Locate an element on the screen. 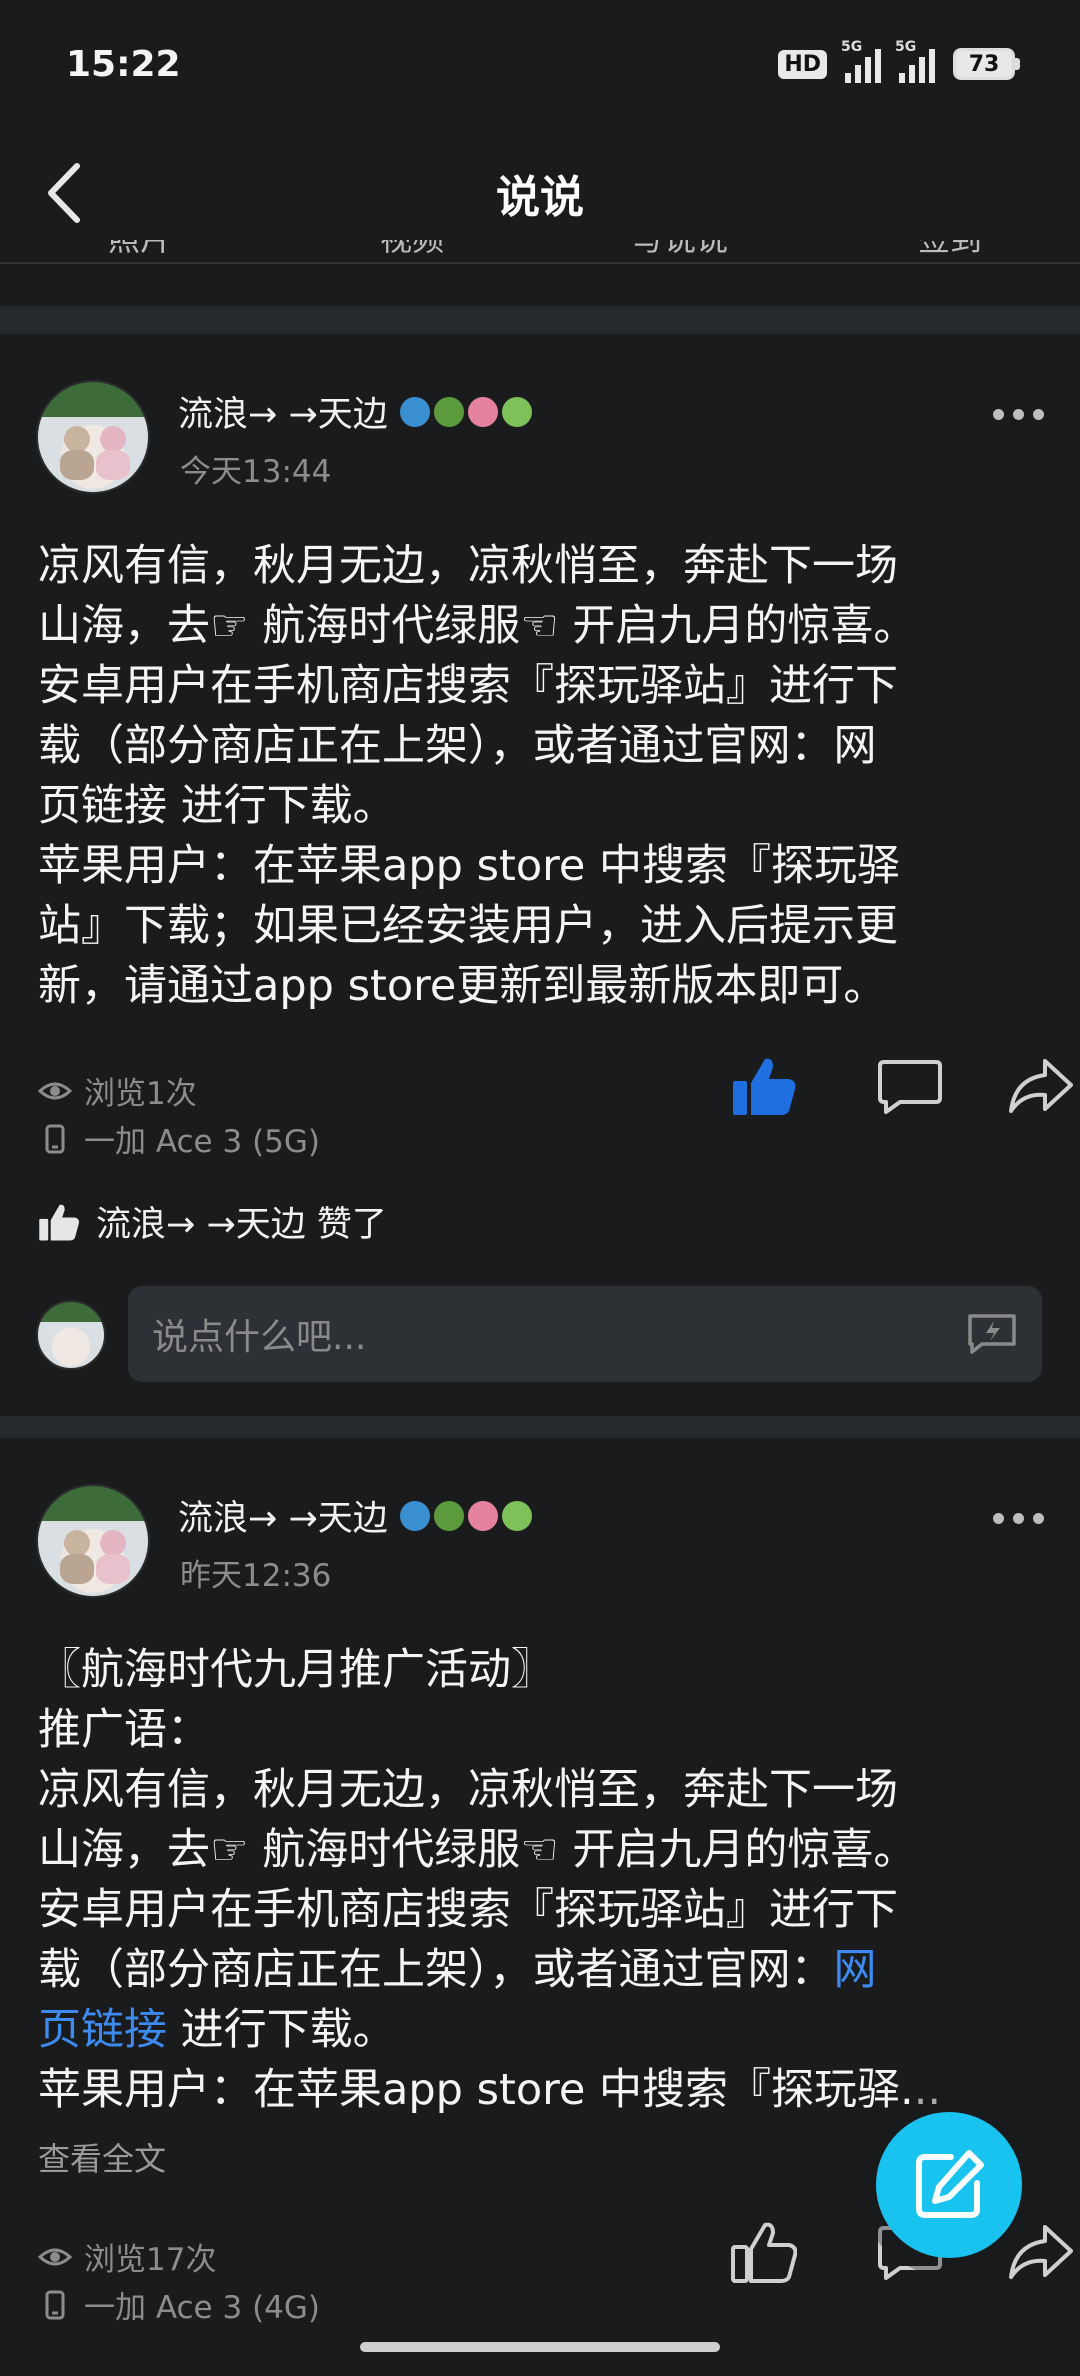 Image resolution: width=1080 pixels, height=2376 pixels. back-arrow-icon is located at coordinates (65, 193).